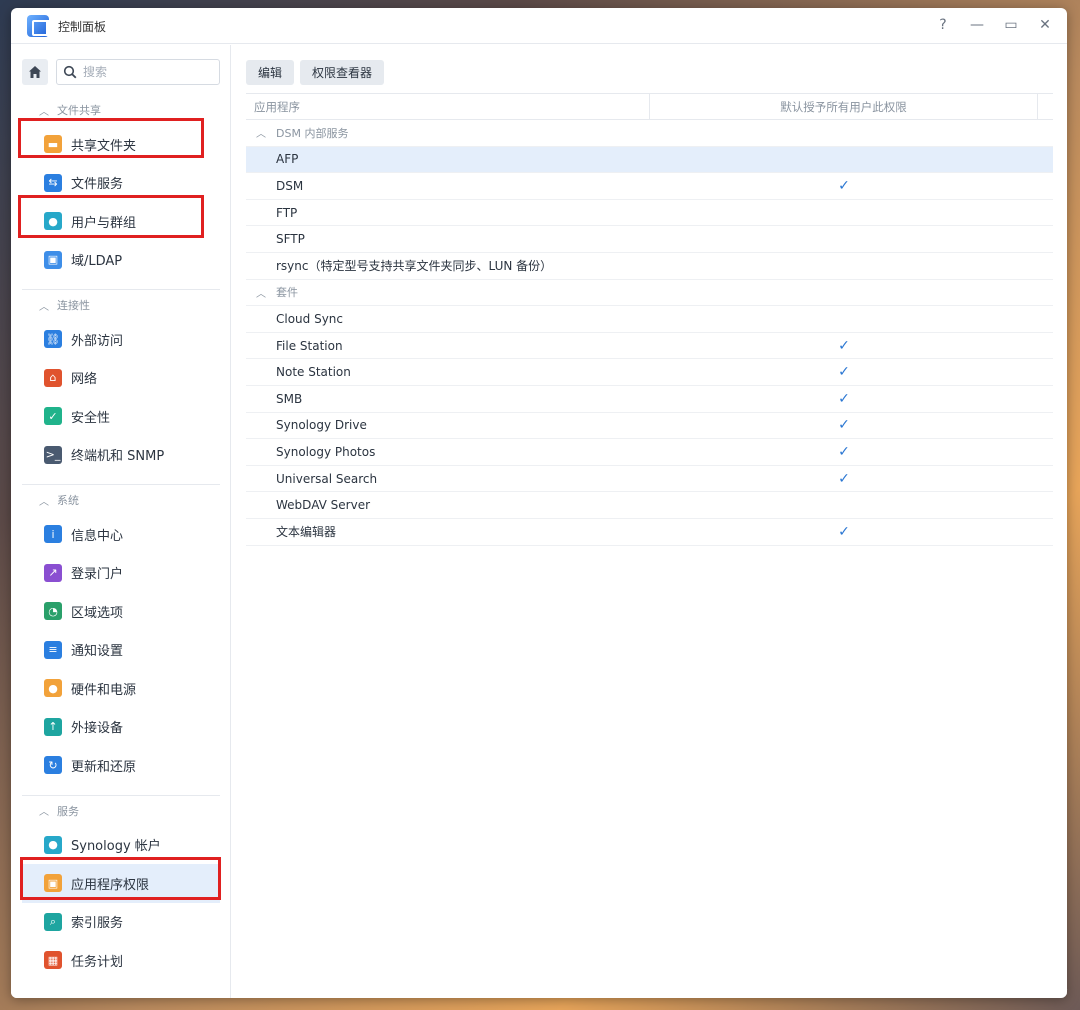 The height and width of the screenshot is (1010, 1080). I want to click on sidebar-group-header: ︿ 连接性, so click(121, 305).